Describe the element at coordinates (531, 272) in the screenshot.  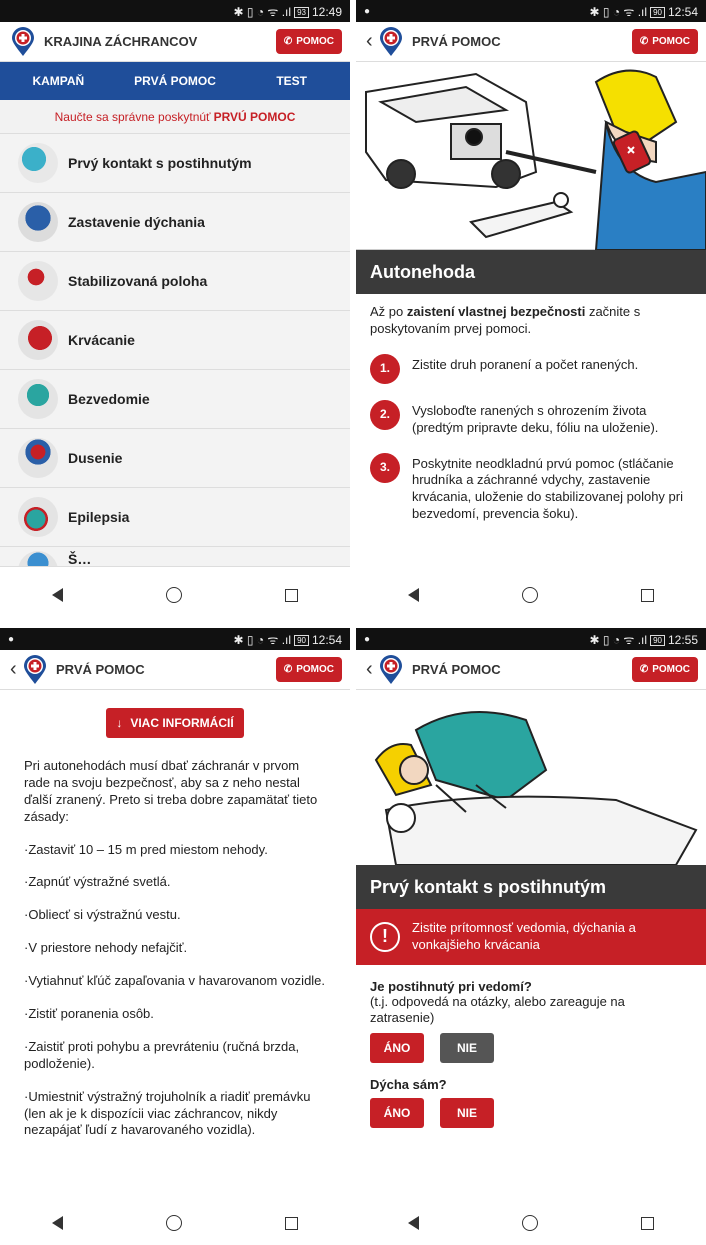
I see `section-title: Autonehoda` at that location.